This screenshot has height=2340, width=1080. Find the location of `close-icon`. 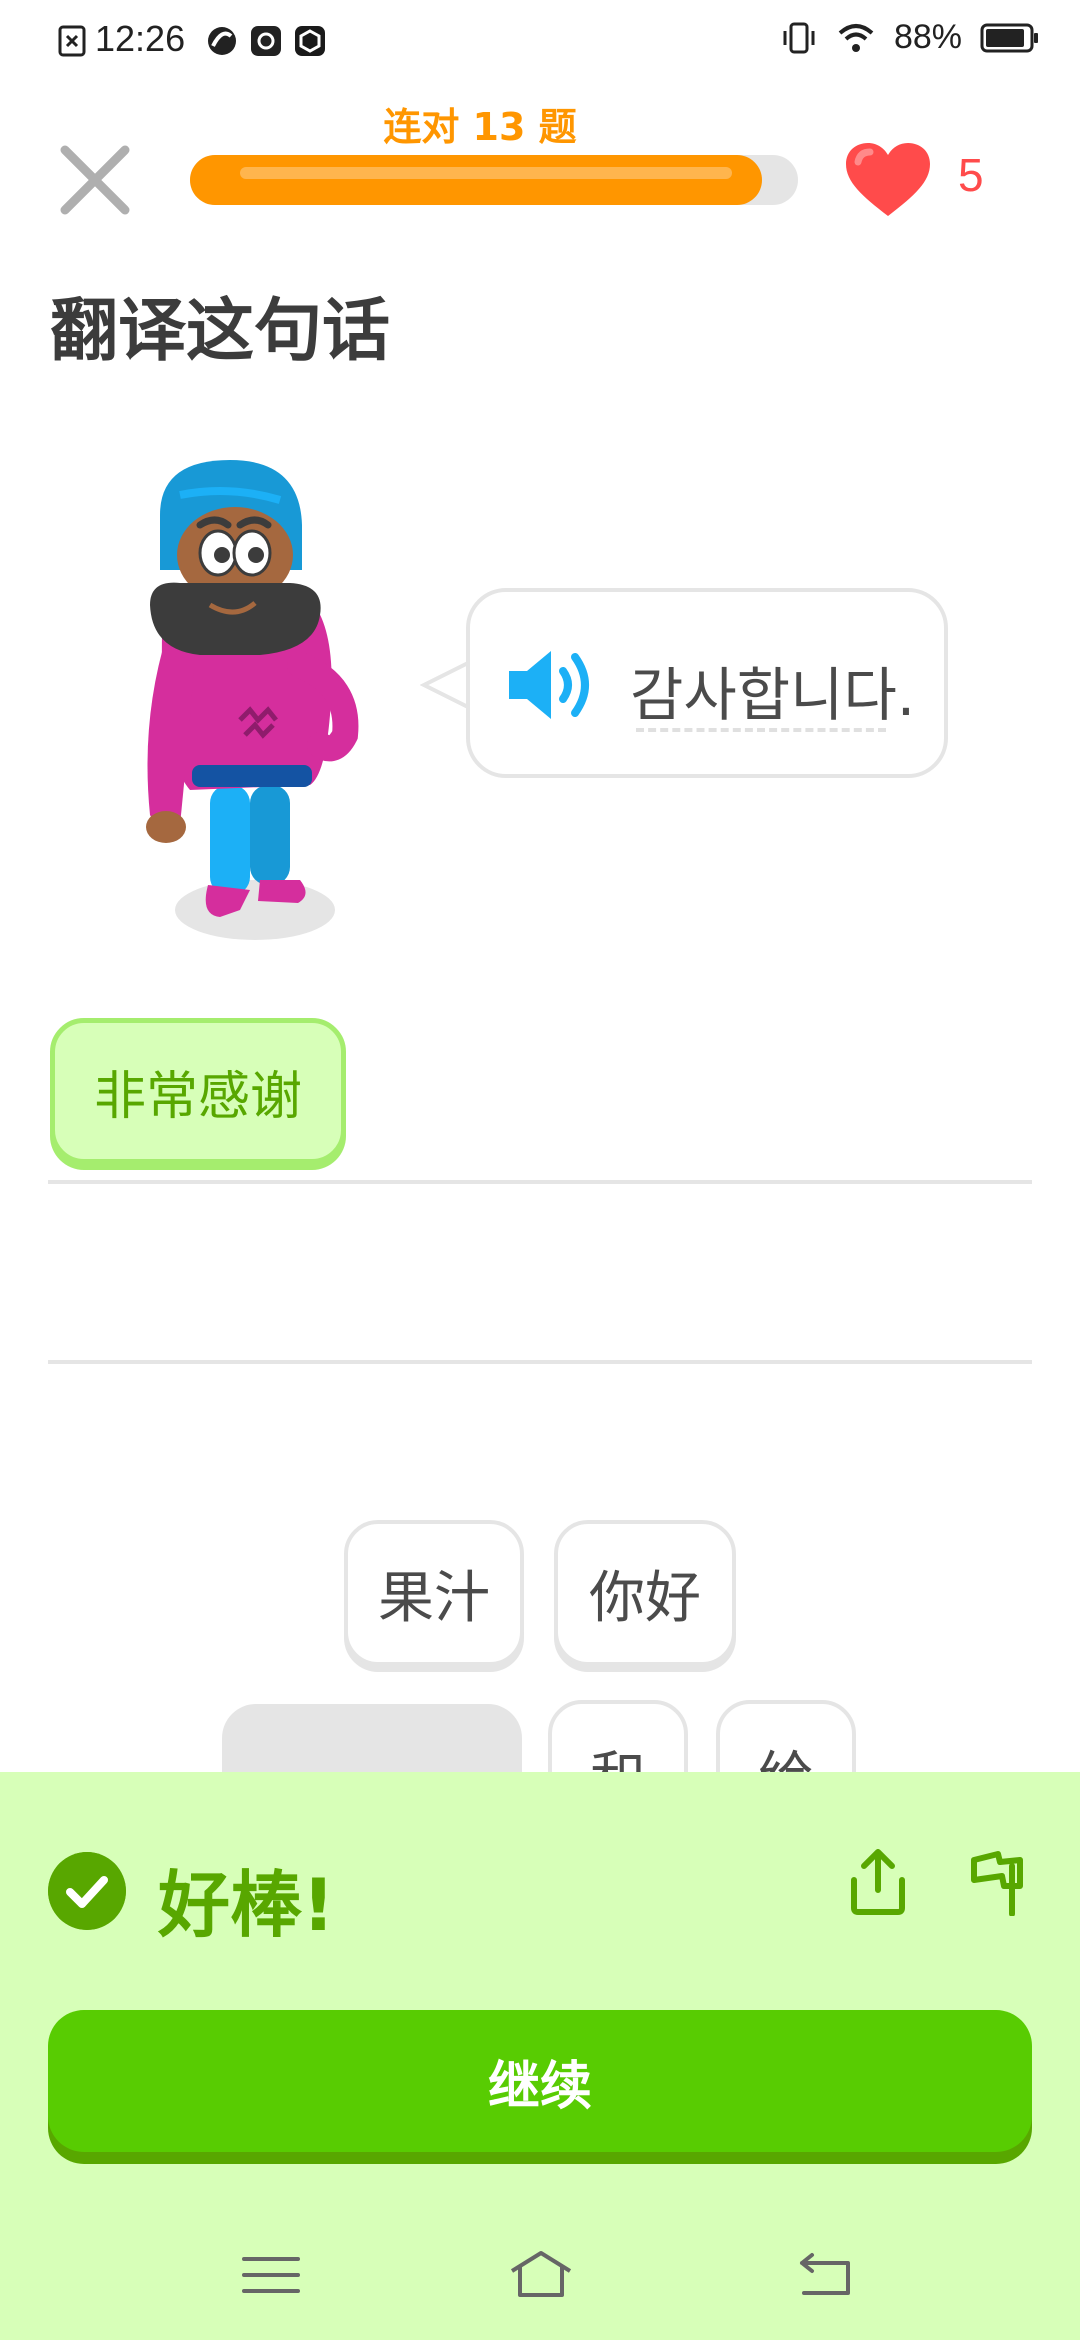

close-icon is located at coordinates (95, 180).